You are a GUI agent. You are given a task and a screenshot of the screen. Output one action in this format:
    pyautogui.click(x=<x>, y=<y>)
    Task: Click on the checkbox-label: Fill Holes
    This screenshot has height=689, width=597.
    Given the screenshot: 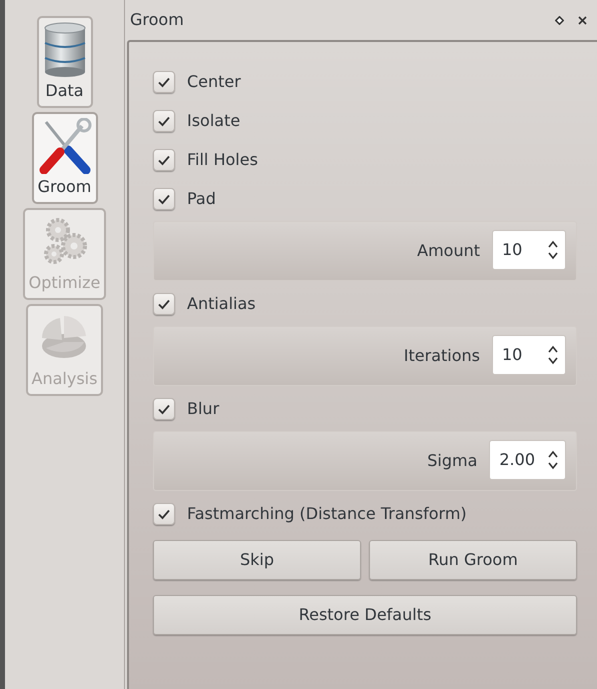 What is the action you would take?
    pyautogui.click(x=222, y=159)
    